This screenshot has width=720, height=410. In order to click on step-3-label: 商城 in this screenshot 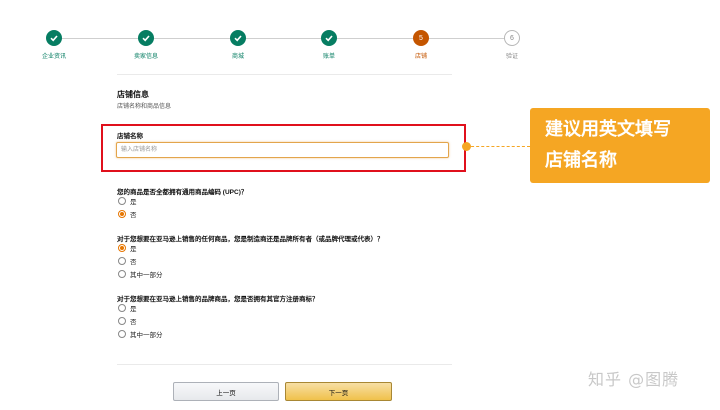, I will do `click(237, 57)`.